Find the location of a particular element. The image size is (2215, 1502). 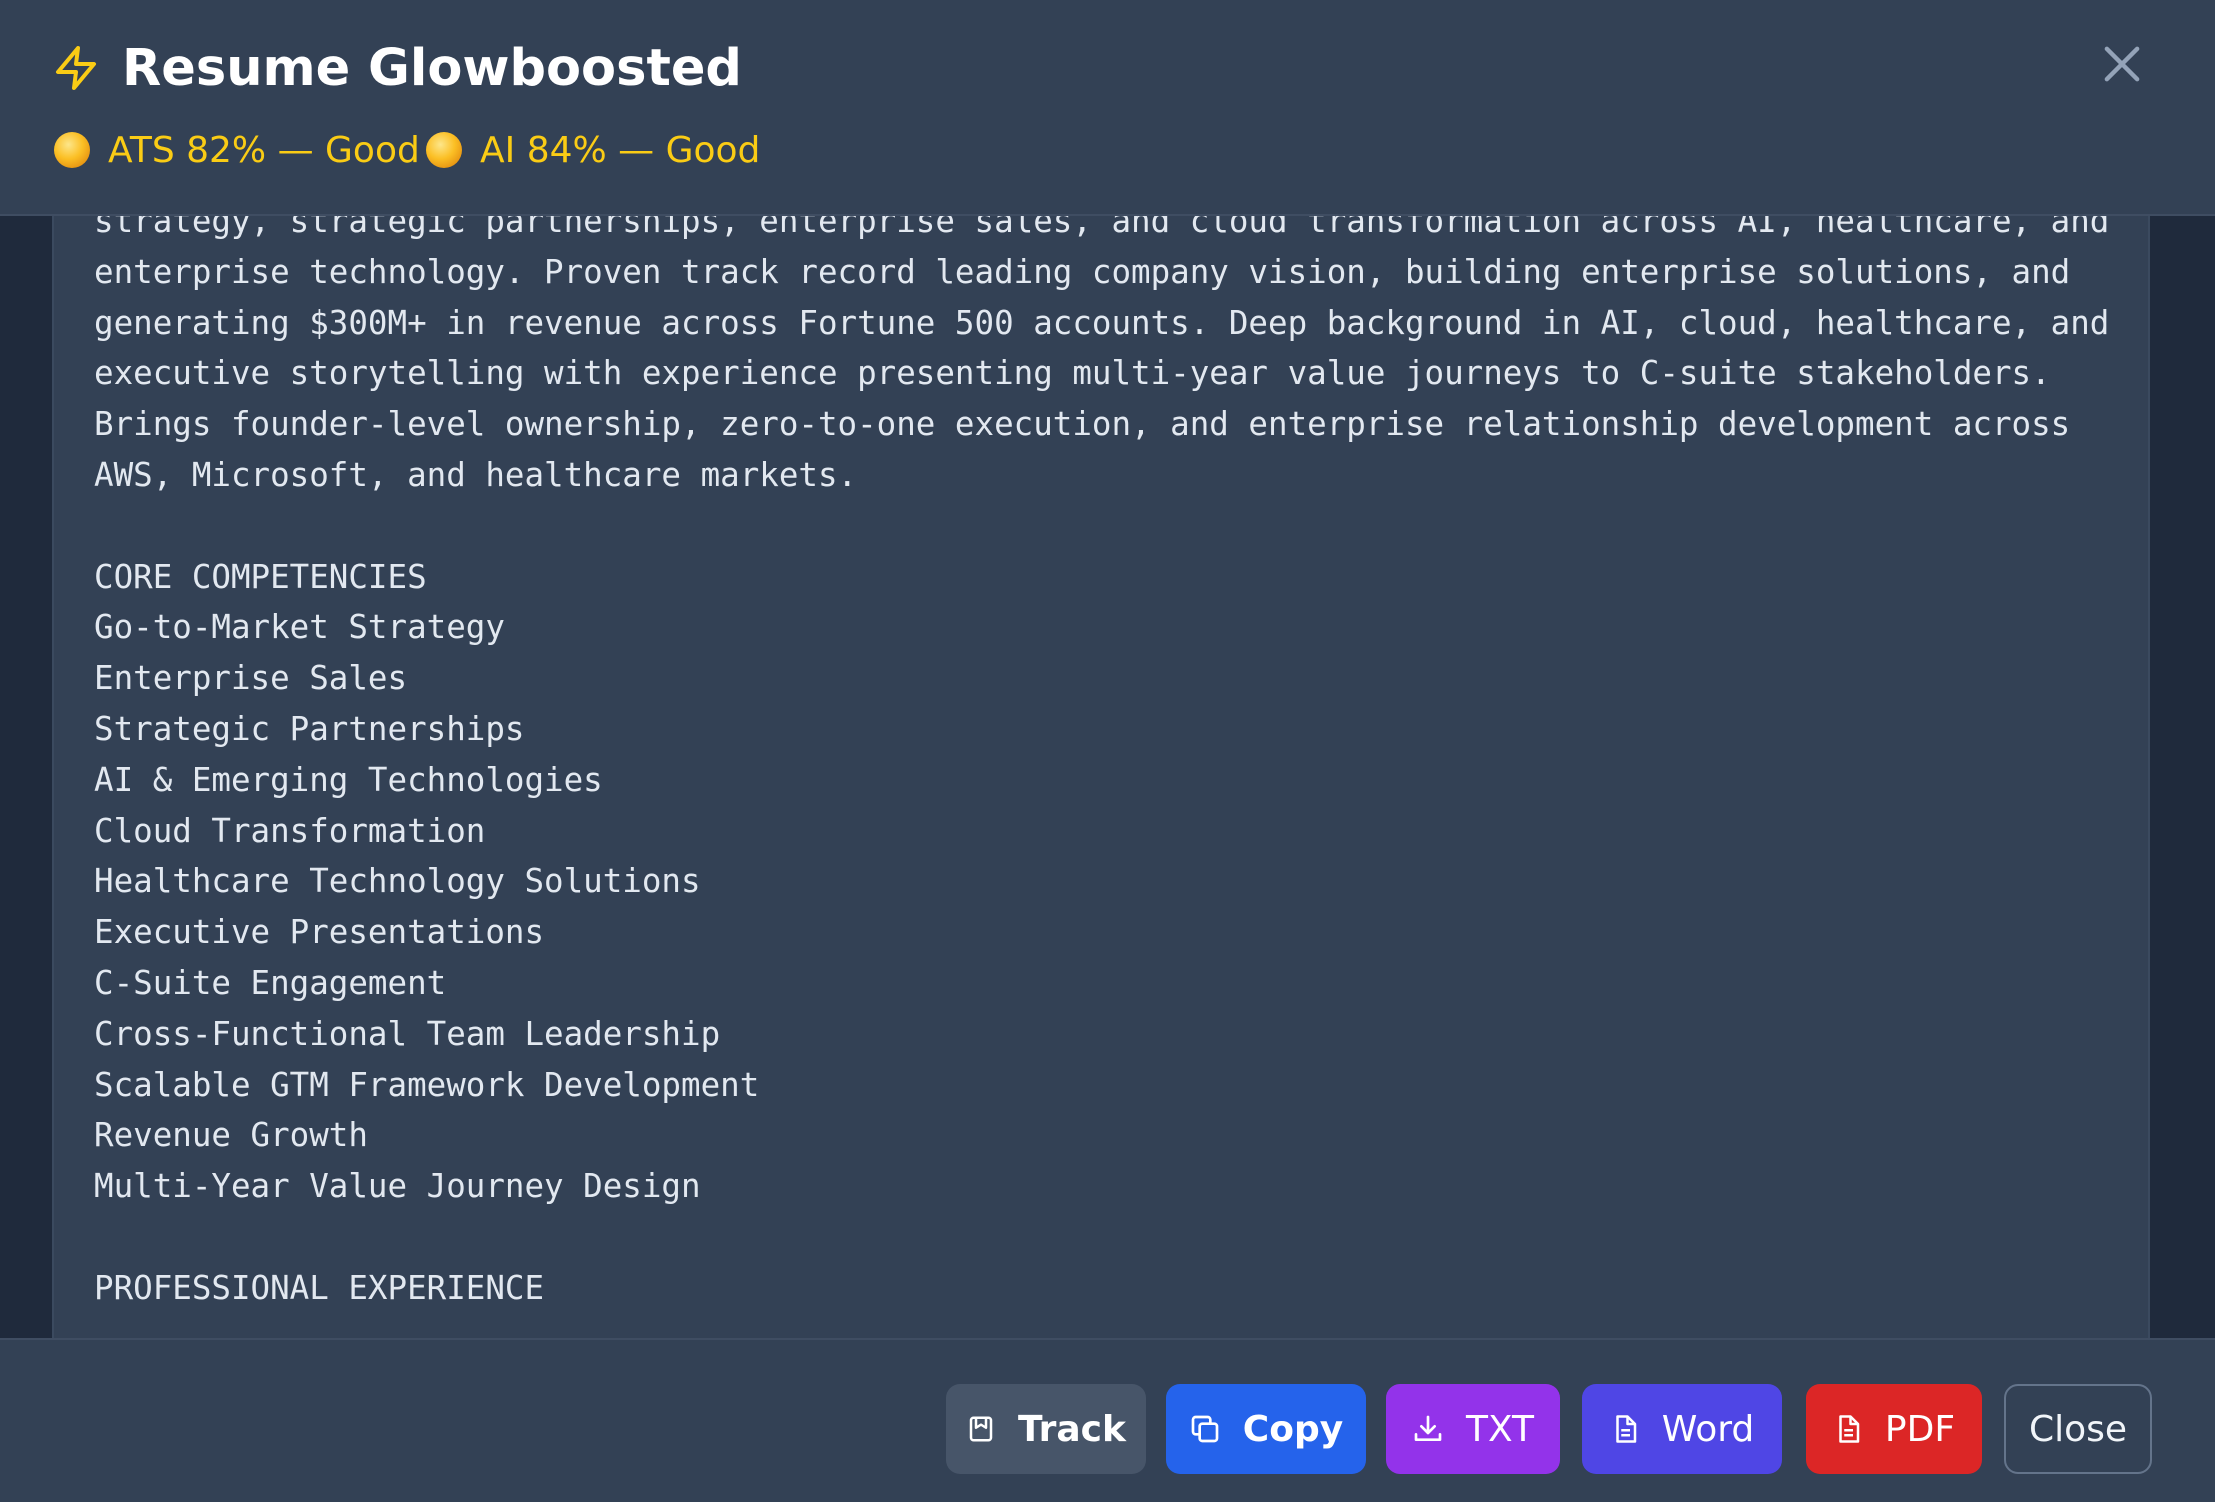

resume-line: Enterprise Sales is located at coordinates (251, 678).